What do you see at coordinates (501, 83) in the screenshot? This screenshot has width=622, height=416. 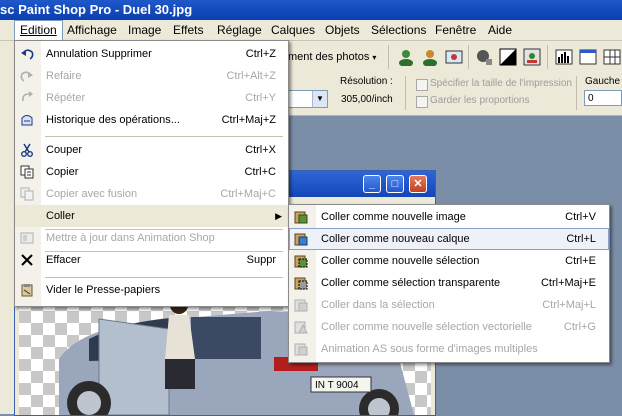 I see `print-size-label: Spécifier la taille de l'impression` at bounding box center [501, 83].